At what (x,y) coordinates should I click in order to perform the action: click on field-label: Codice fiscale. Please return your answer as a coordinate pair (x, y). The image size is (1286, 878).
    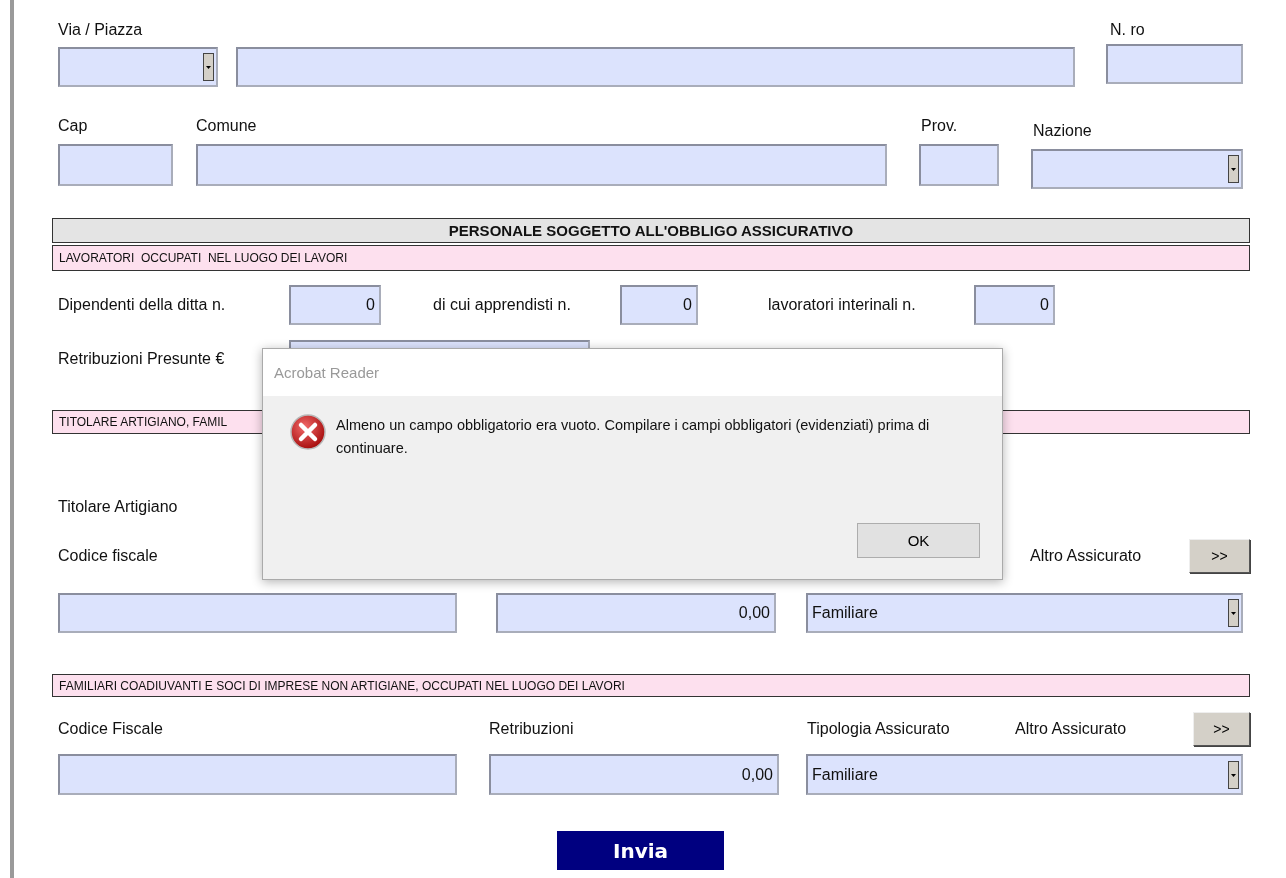
    Looking at the image, I should click on (108, 556).